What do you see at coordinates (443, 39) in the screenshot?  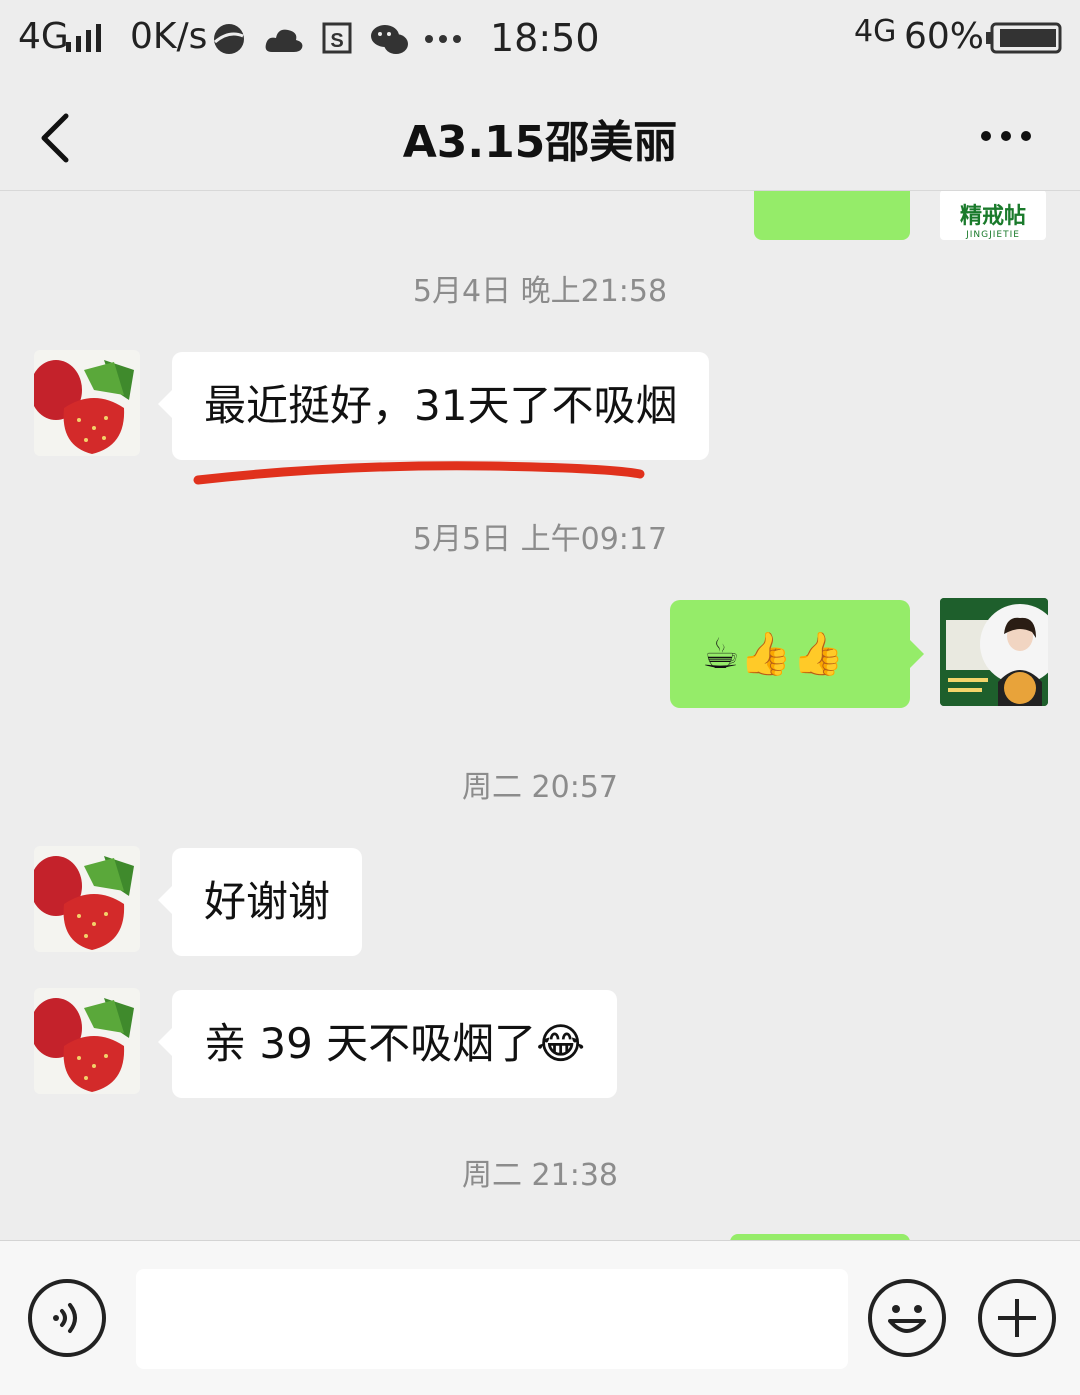 I see `more-dots-icon` at bounding box center [443, 39].